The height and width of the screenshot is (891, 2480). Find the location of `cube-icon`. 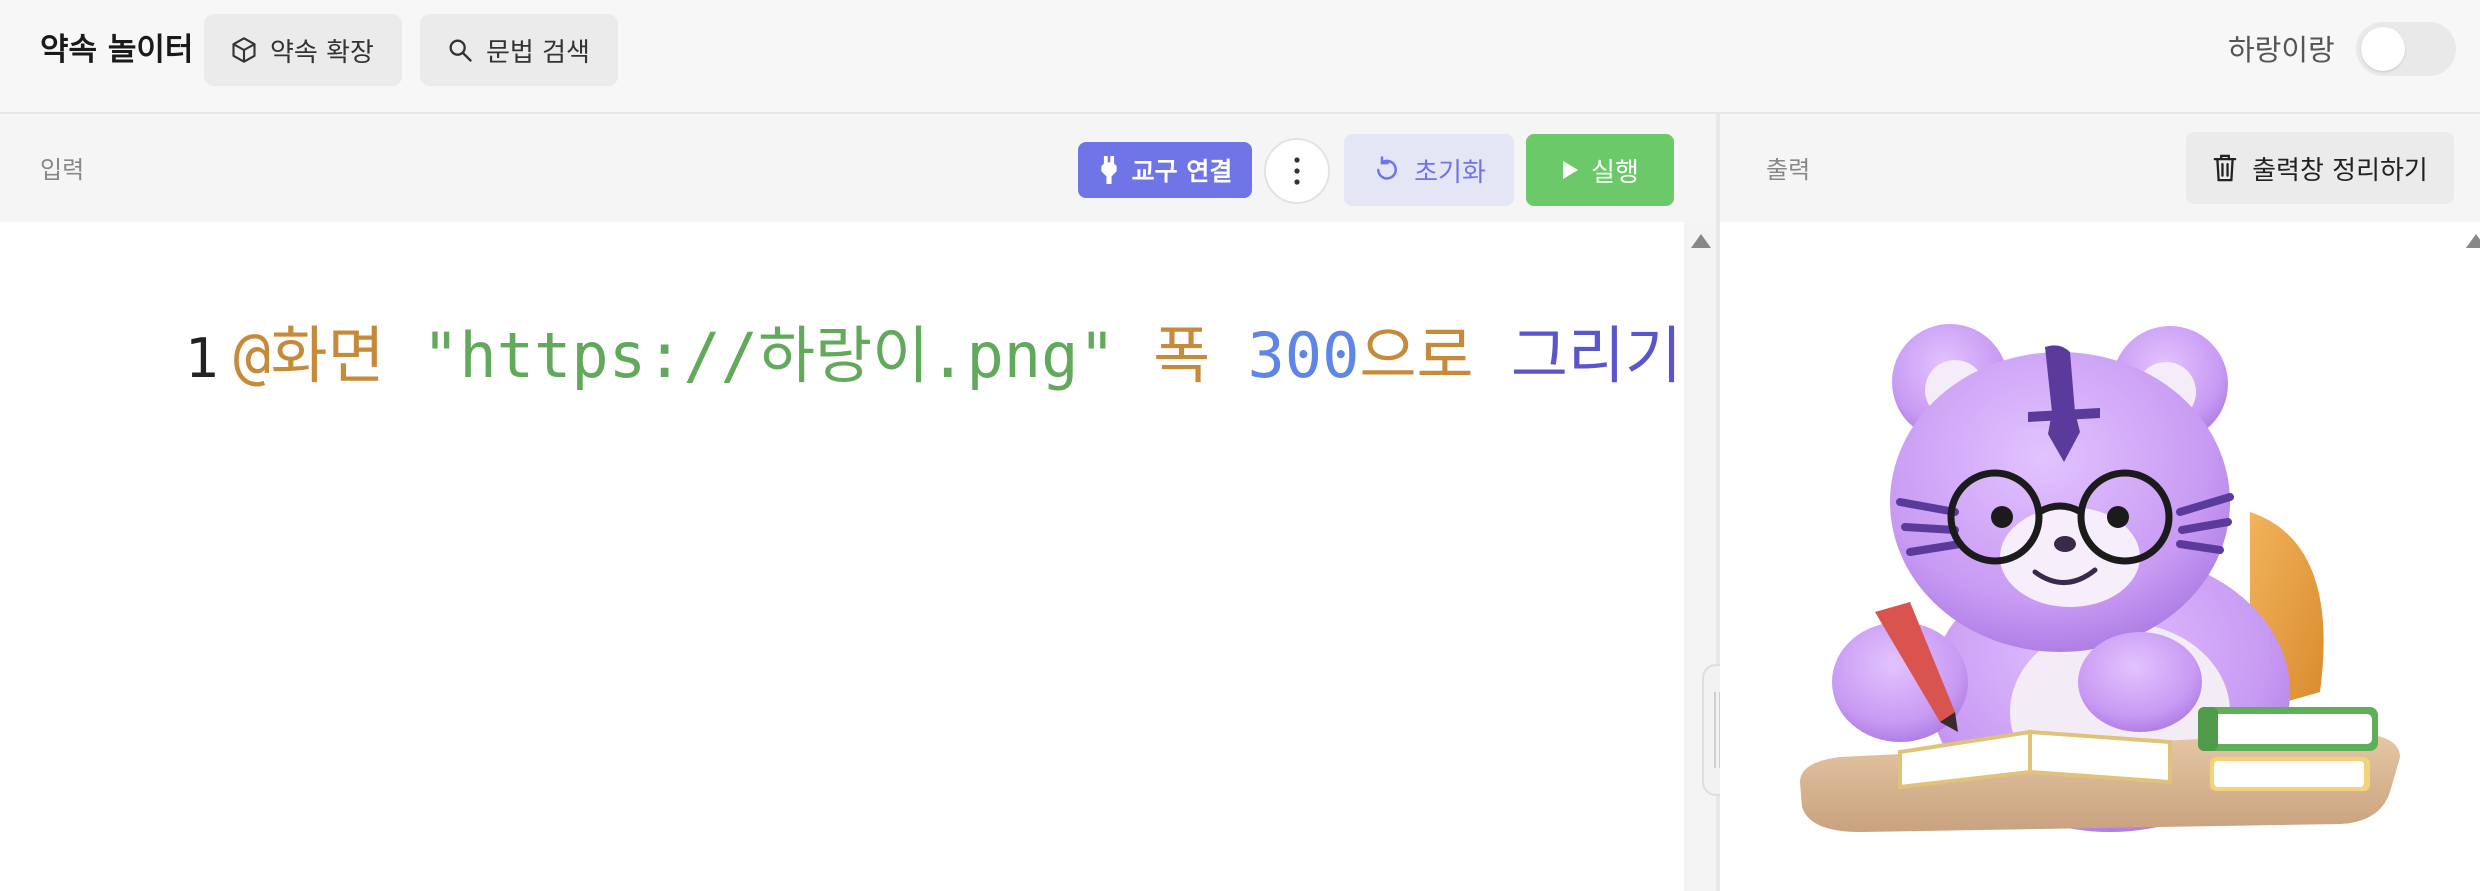

cube-icon is located at coordinates (244, 50).